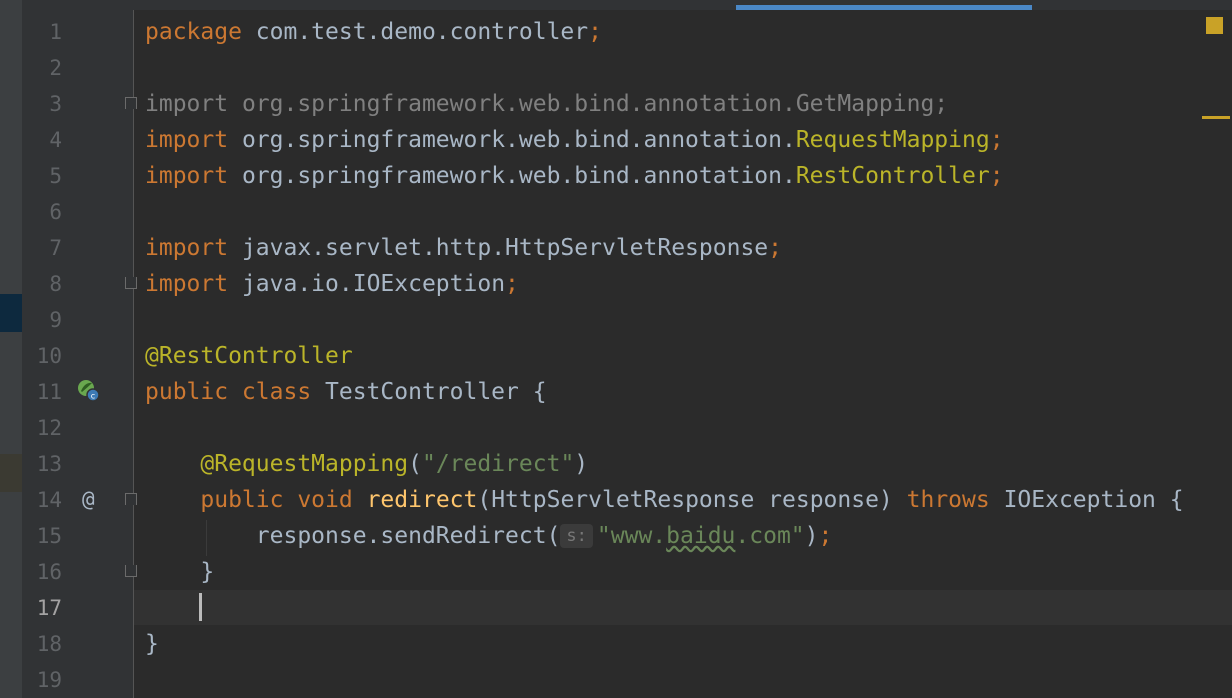 Image resolution: width=1232 pixels, height=698 pixels. Describe the element at coordinates (42, 500) in the screenshot. I see `line-number: 14` at that location.